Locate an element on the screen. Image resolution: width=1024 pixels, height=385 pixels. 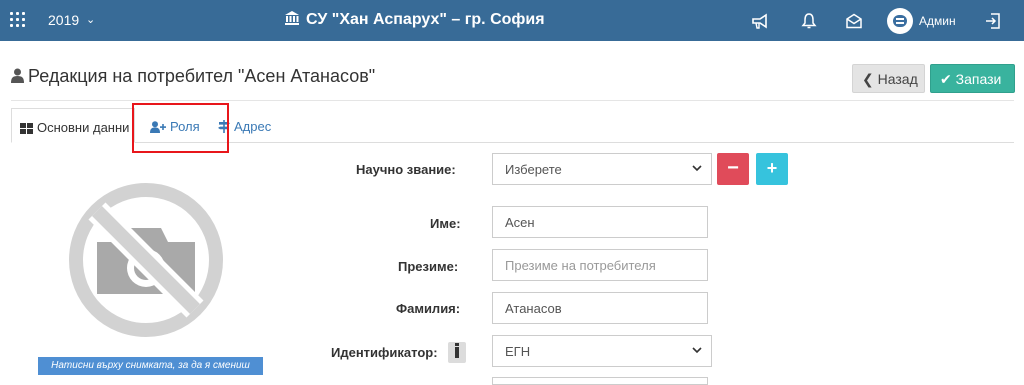
envelope-open-icon is located at coordinates (854, 21).